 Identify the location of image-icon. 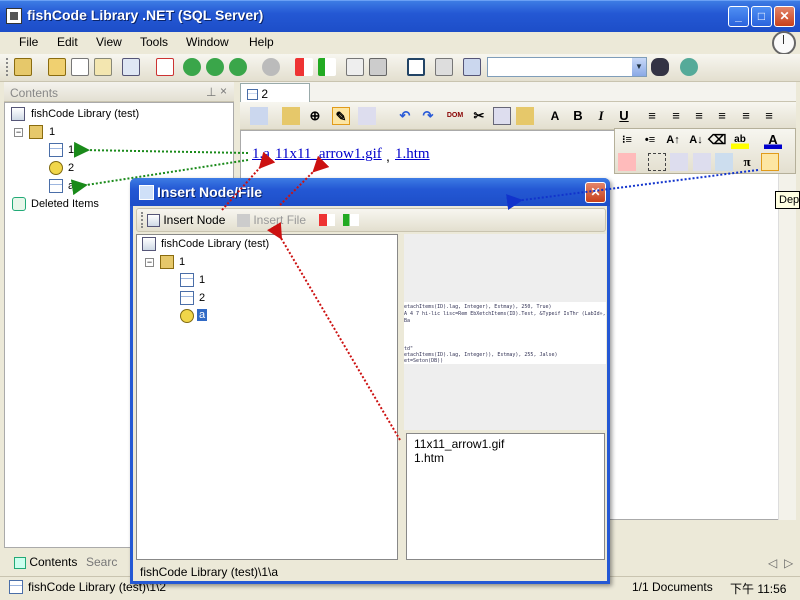
(627, 162).